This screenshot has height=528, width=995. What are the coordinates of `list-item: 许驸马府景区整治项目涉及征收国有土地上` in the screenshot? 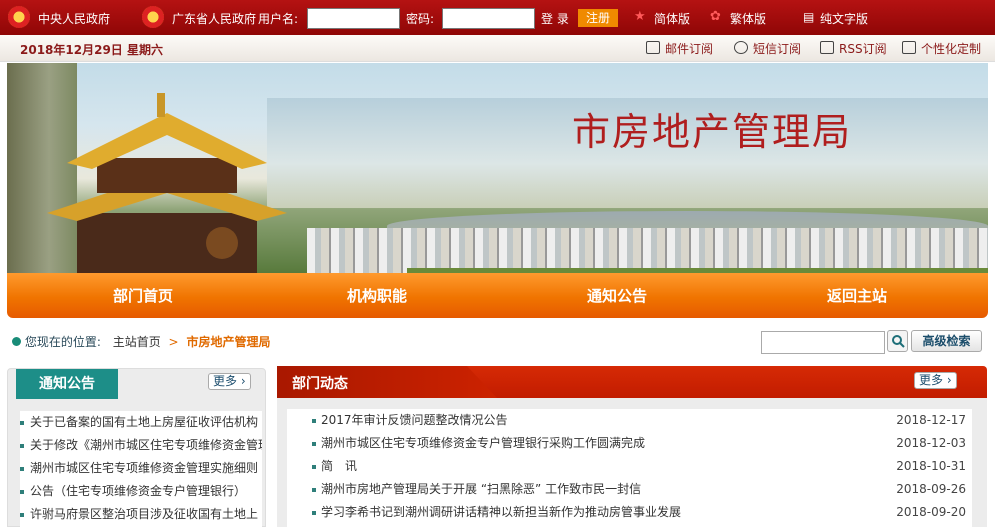 It's located at (141, 514).